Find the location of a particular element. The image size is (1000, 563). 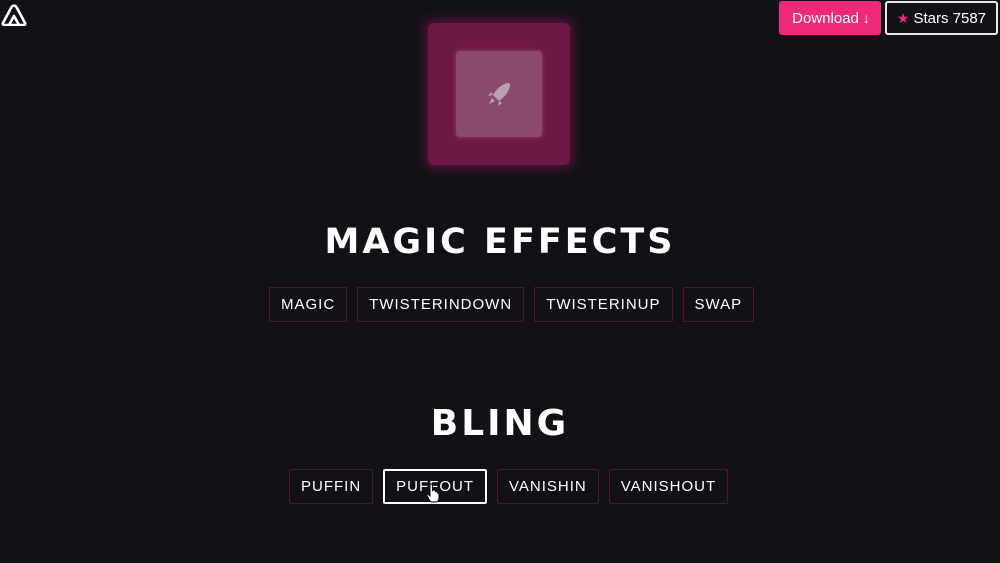

effect-button-puffin: PUFFIN is located at coordinates (331, 486).